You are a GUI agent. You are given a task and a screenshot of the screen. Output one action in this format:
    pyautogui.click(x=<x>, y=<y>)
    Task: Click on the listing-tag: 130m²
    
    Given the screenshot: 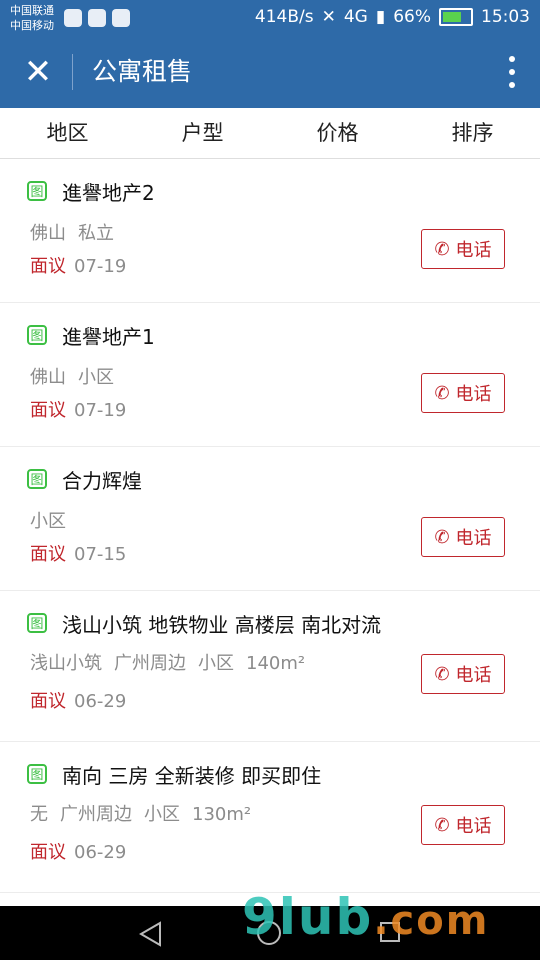 What is the action you would take?
    pyautogui.click(x=222, y=814)
    